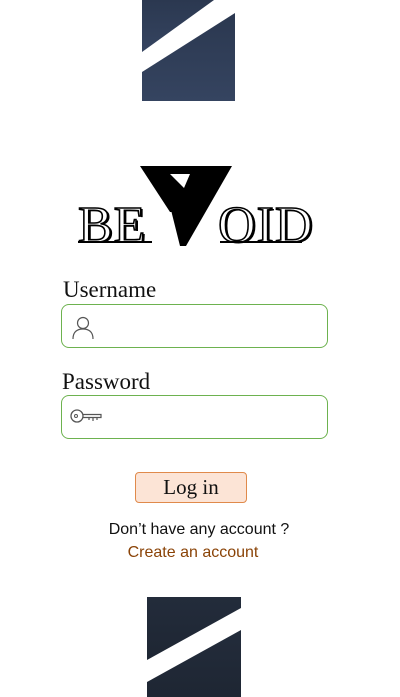 Image resolution: width=400 pixels, height=697 pixels. I want to click on password-label: Password, so click(106, 381).